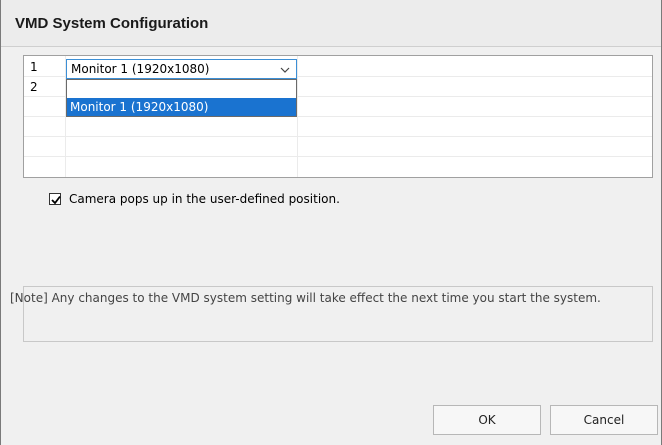 This screenshot has height=445, width=662. I want to click on chevron-down-icon, so click(285, 69).